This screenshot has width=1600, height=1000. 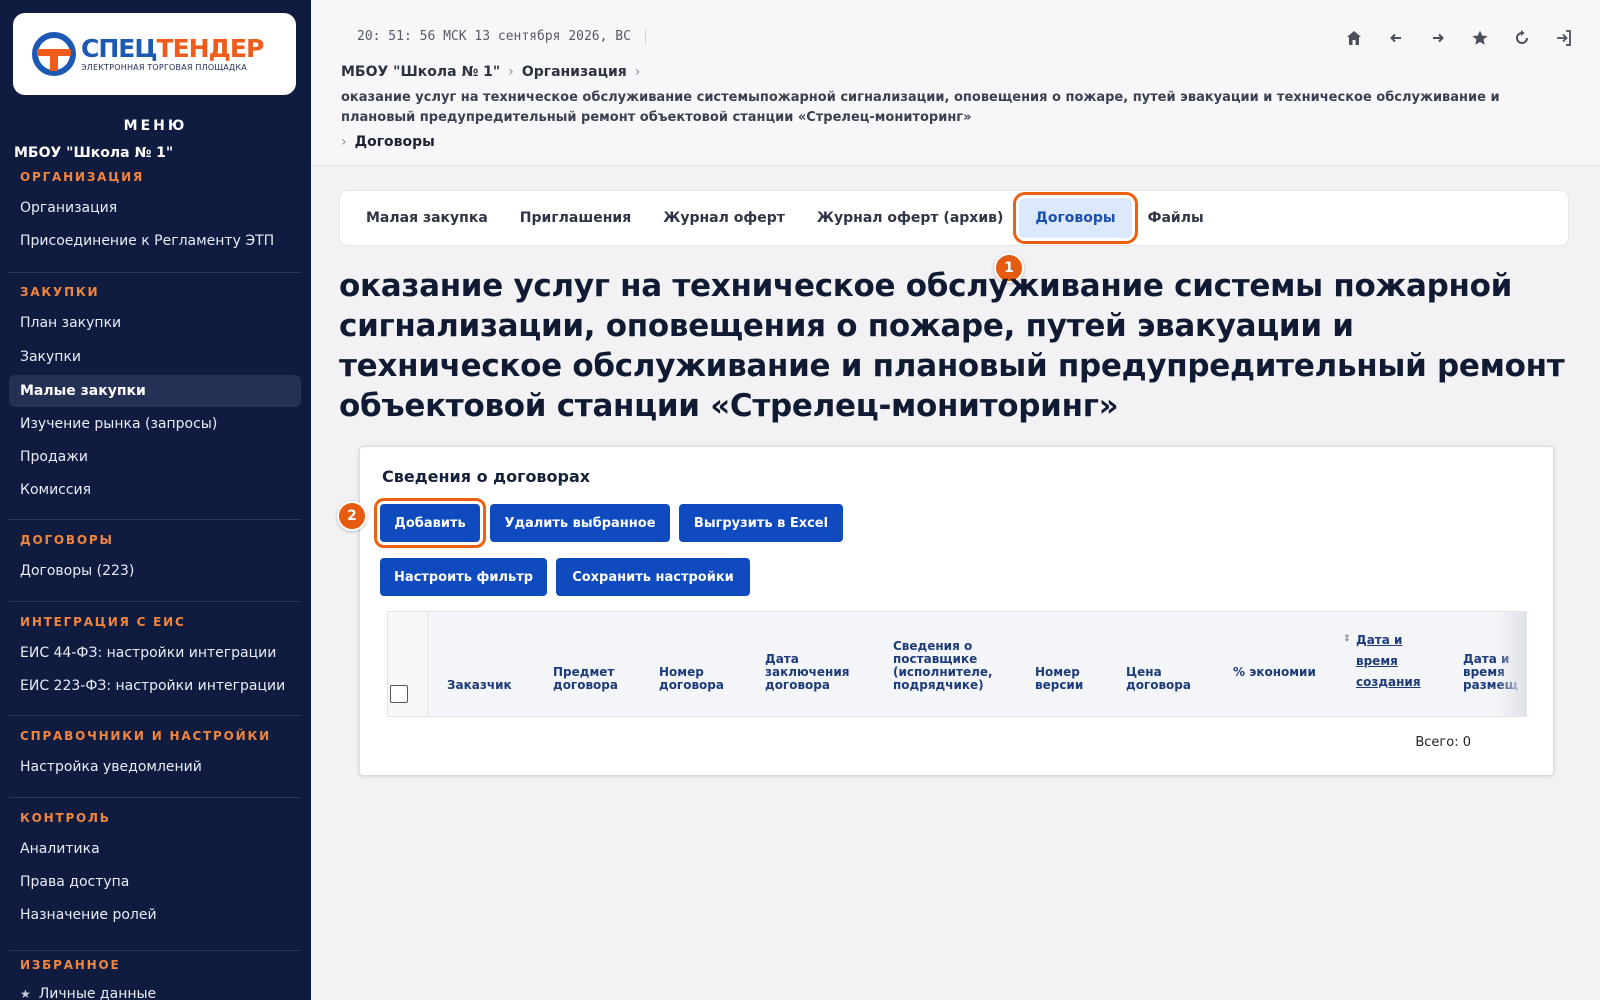 I want to click on table-scroll-fade, so click(x=1511, y=664).